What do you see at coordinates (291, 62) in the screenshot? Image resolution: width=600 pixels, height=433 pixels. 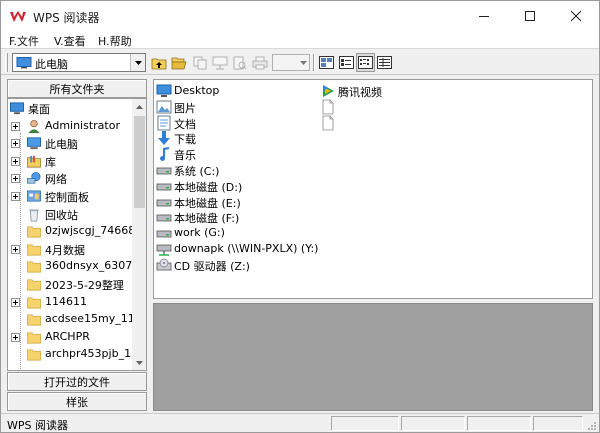 I see `zoom-combobox` at bounding box center [291, 62].